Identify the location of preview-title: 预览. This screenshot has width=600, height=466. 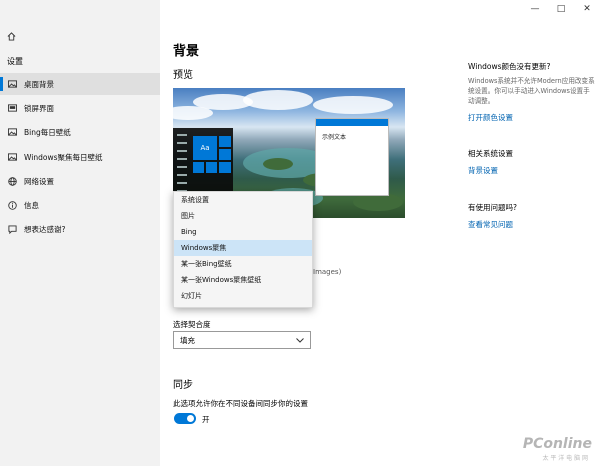
(183, 75).